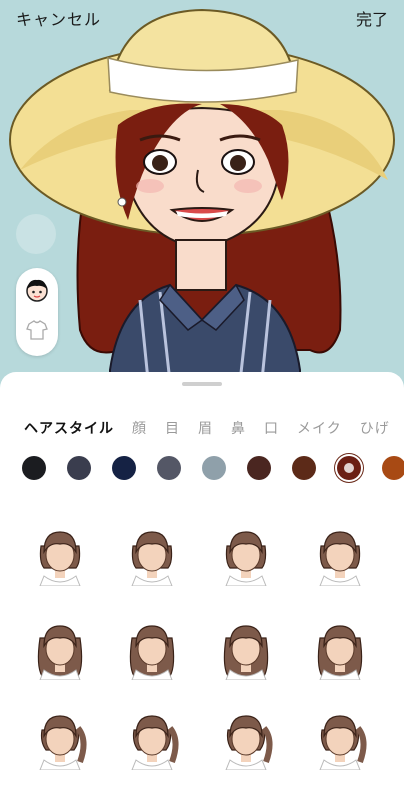  Describe the element at coordinates (172, 428) in the screenshot. I see `tab-eyes: 目` at that location.